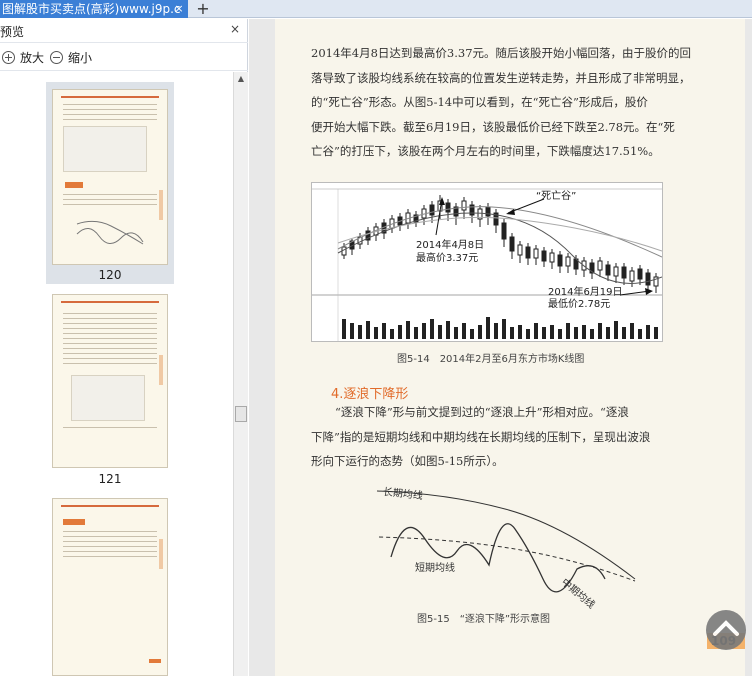 The height and width of the screenshot is (676, 752). What do you see at coordinates (447, 258) in the screenshot?
I see `high-price-label: 最高价3.37元` at bounding box center [447, 258].